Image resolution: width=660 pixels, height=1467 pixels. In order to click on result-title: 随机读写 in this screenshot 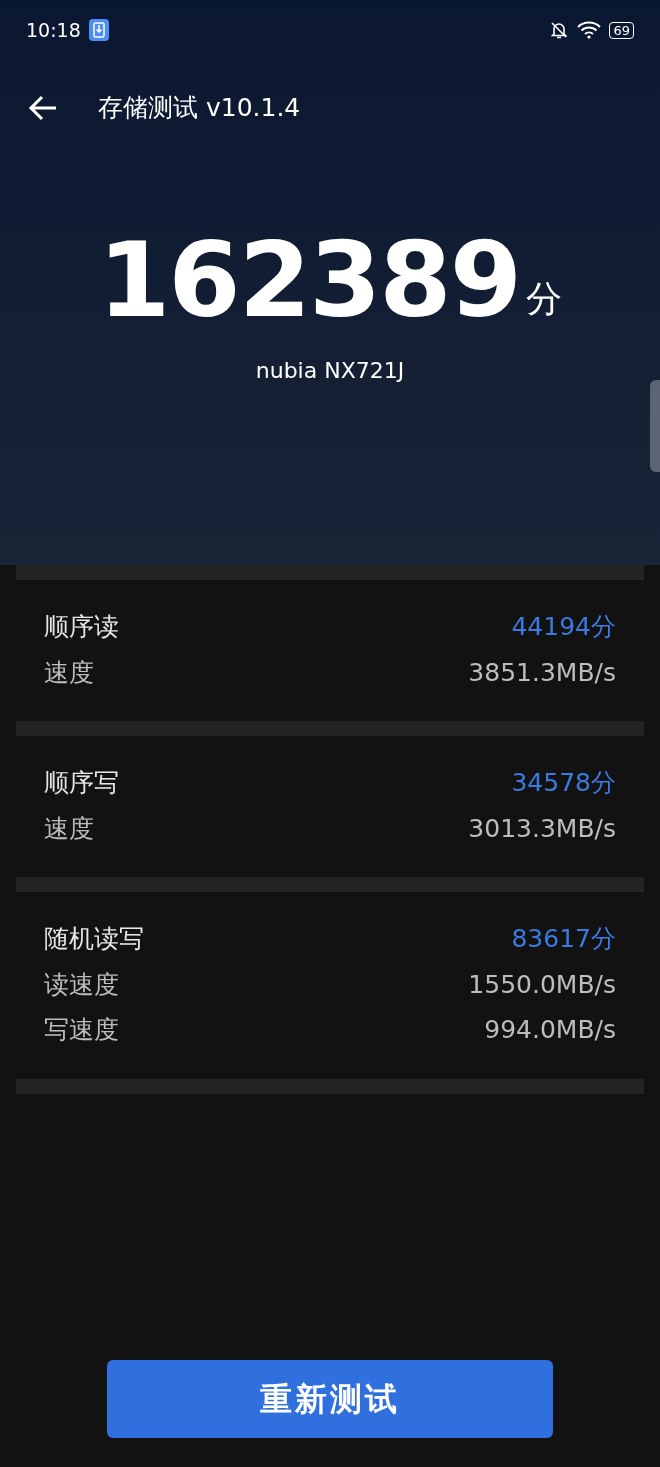, I will do `click(94, 939)`.